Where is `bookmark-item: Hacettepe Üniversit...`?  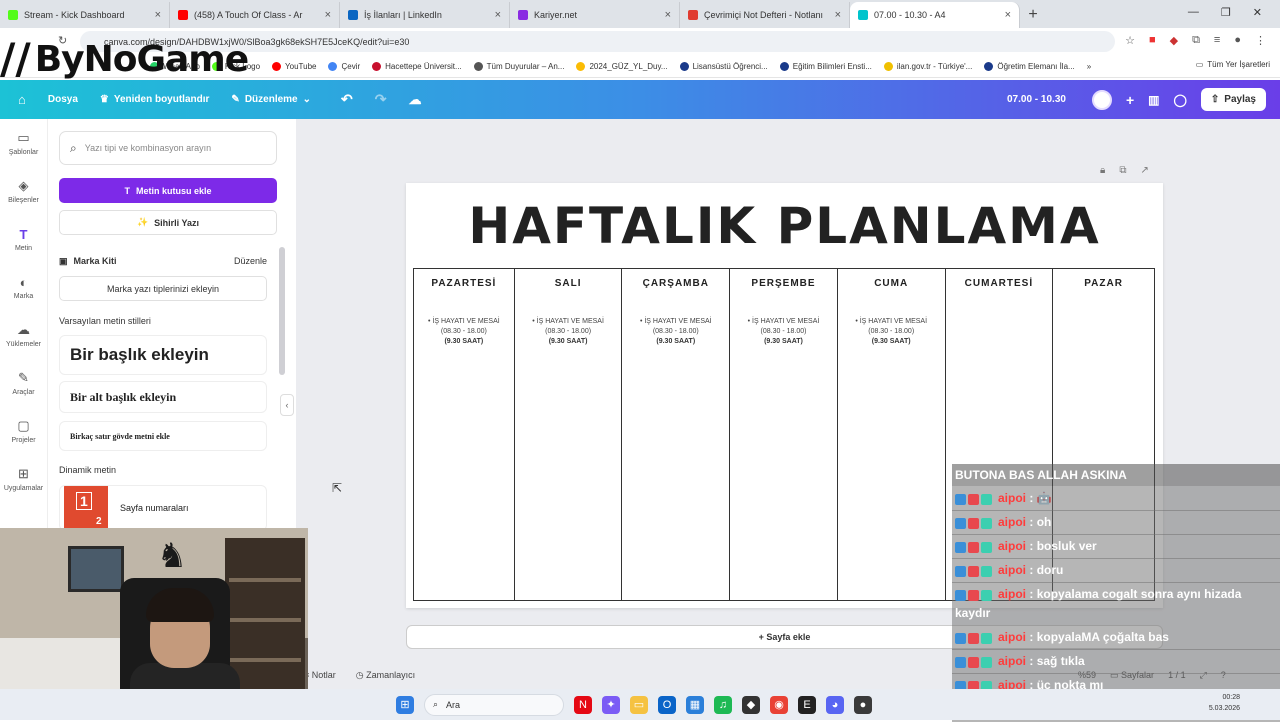 bookmark-item: Hacettepe Üniversit... is located at coordinates (417, 66).